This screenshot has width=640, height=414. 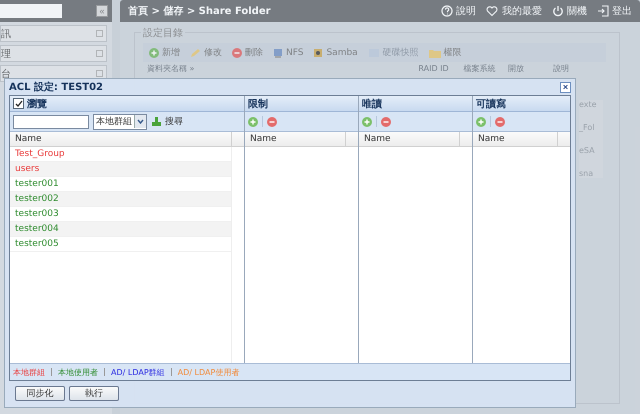 I want to click on share-icon, so click(x=318, y=53).